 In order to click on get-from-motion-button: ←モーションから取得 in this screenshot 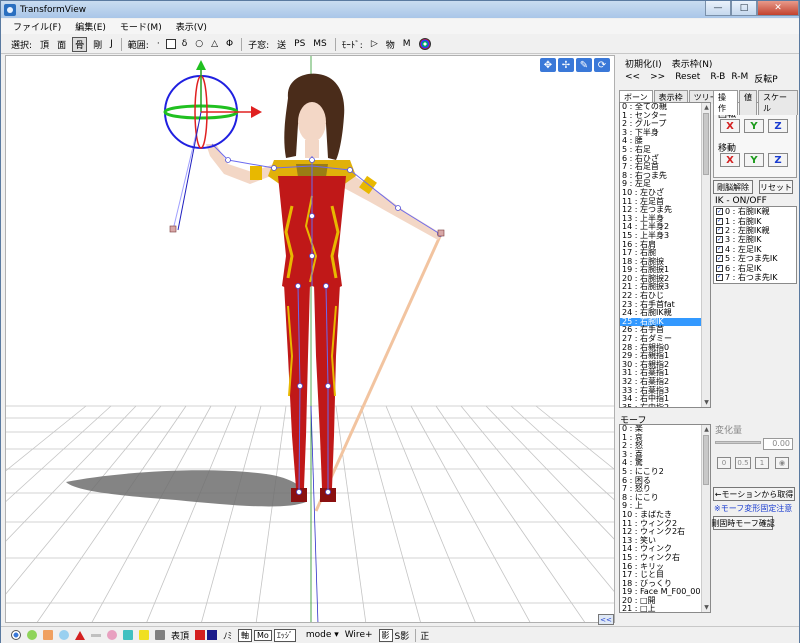, I will do `click(754, 494)`.